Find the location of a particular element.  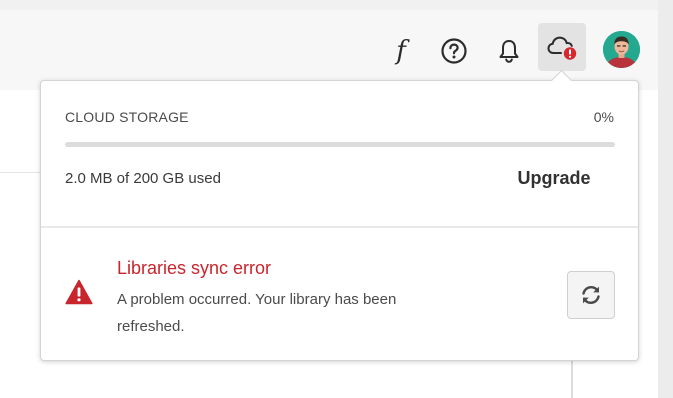

avatar is located at coordinates (621, 49).